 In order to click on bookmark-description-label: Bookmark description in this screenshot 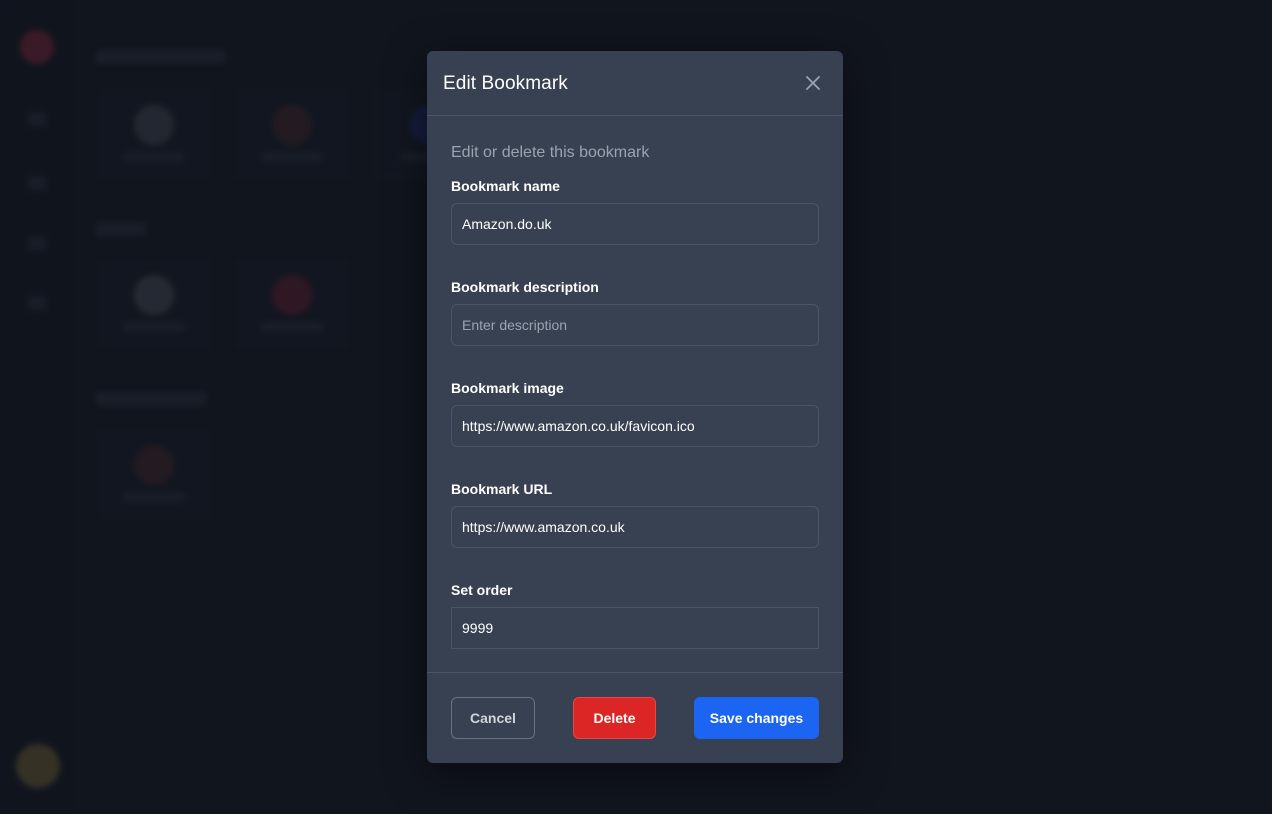, I will do `click(525, 287)`.